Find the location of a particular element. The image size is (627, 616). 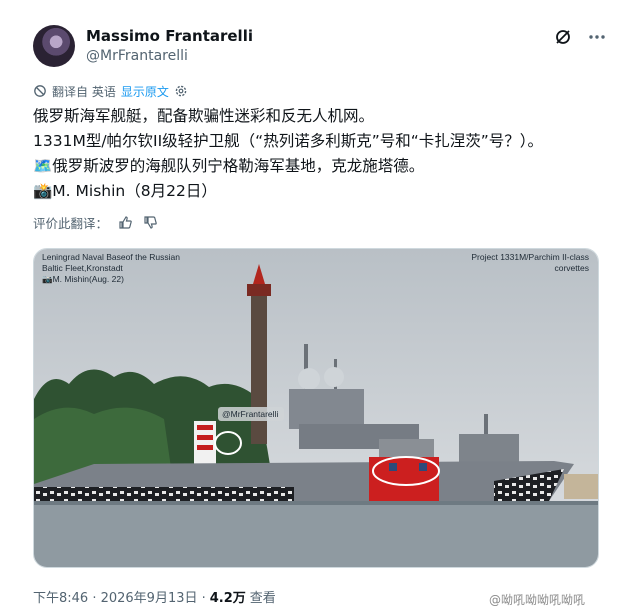

photo-tag: @MrFrantarelli is located at coordinates (250, 414).